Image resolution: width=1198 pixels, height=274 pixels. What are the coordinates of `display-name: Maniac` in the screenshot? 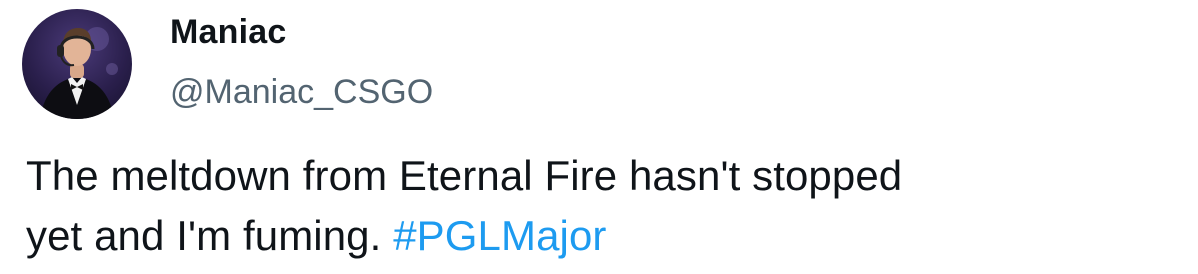 It's located at (301, 32).